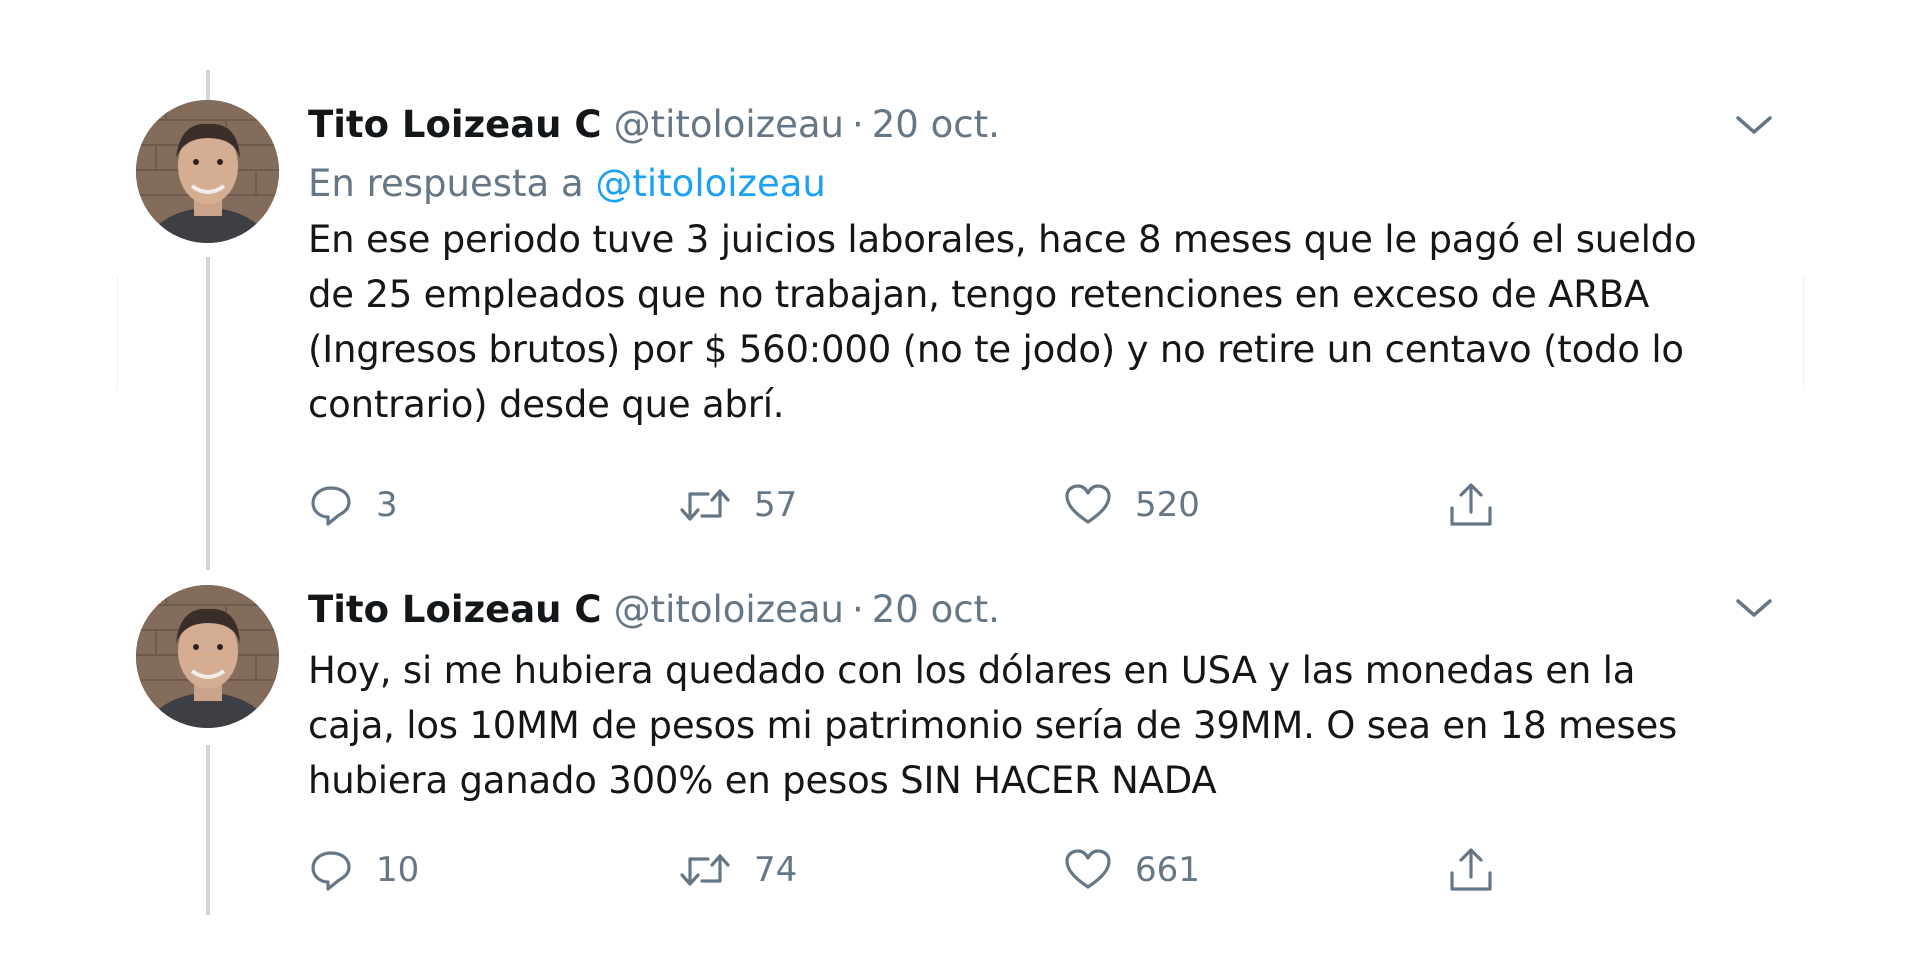 This screenshot has width=1920, height=974. Describe the element at coordinates (1131, 870) in the screenshot. I see `like-button: 661` at that location.